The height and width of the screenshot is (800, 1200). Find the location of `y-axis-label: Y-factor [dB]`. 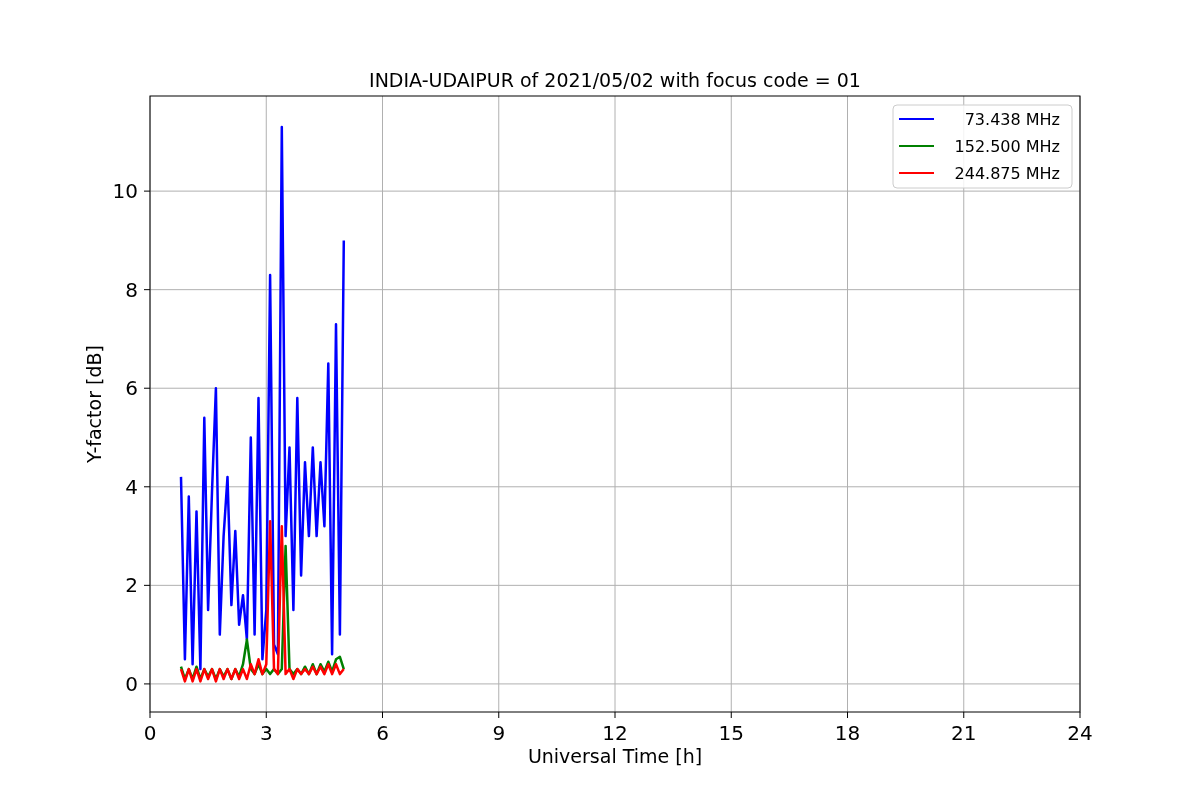

y-axis-label: Y-factor [dB] is located at coordinates (94, 404).